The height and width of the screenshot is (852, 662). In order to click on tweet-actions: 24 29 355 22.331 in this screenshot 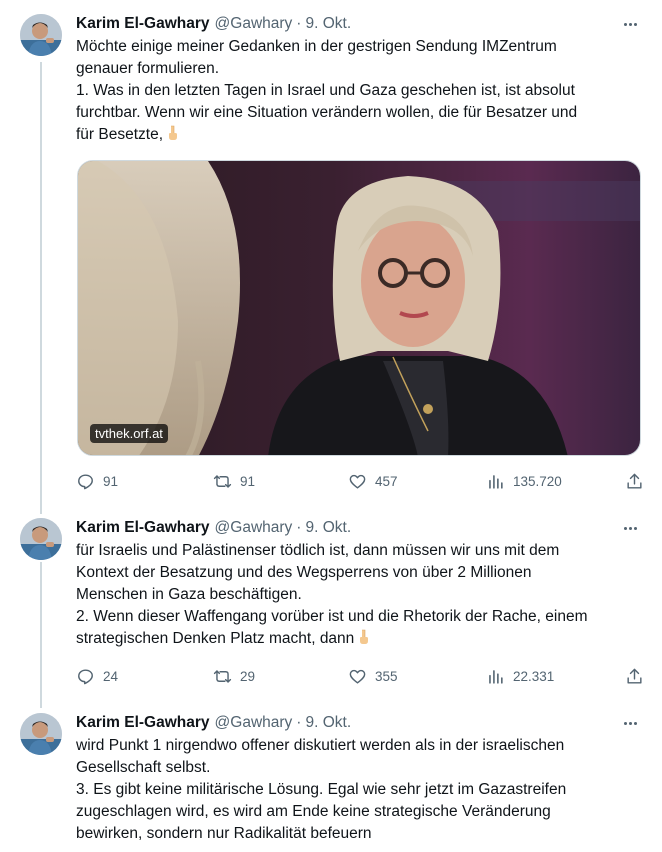, I will do `click(360, 676)`.